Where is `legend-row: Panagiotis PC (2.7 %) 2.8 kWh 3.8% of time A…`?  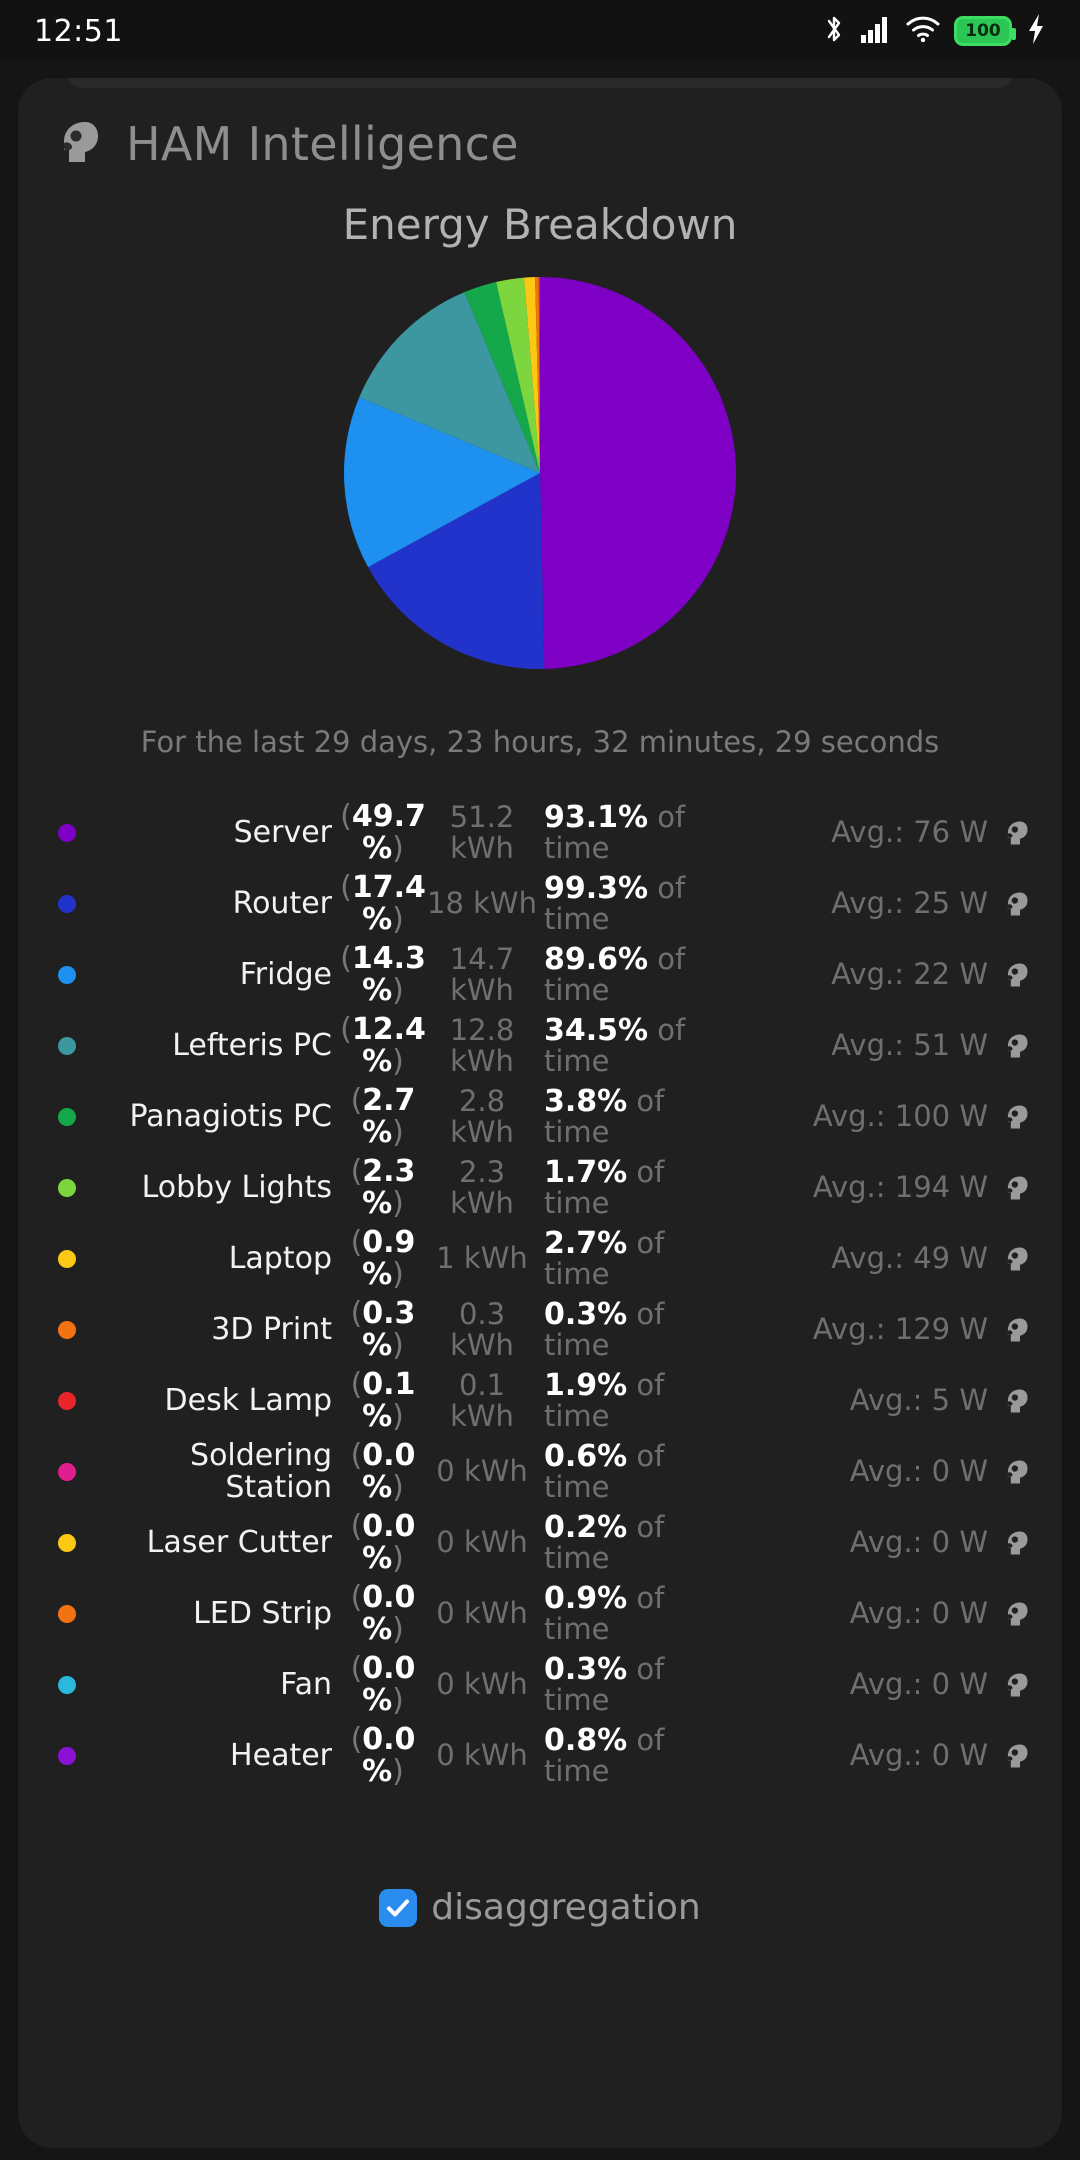
legend-row: Panagiotis PC (2.7 %) 2.8 kWh 3.8% of time A… is located at coordinates (540, 1116).